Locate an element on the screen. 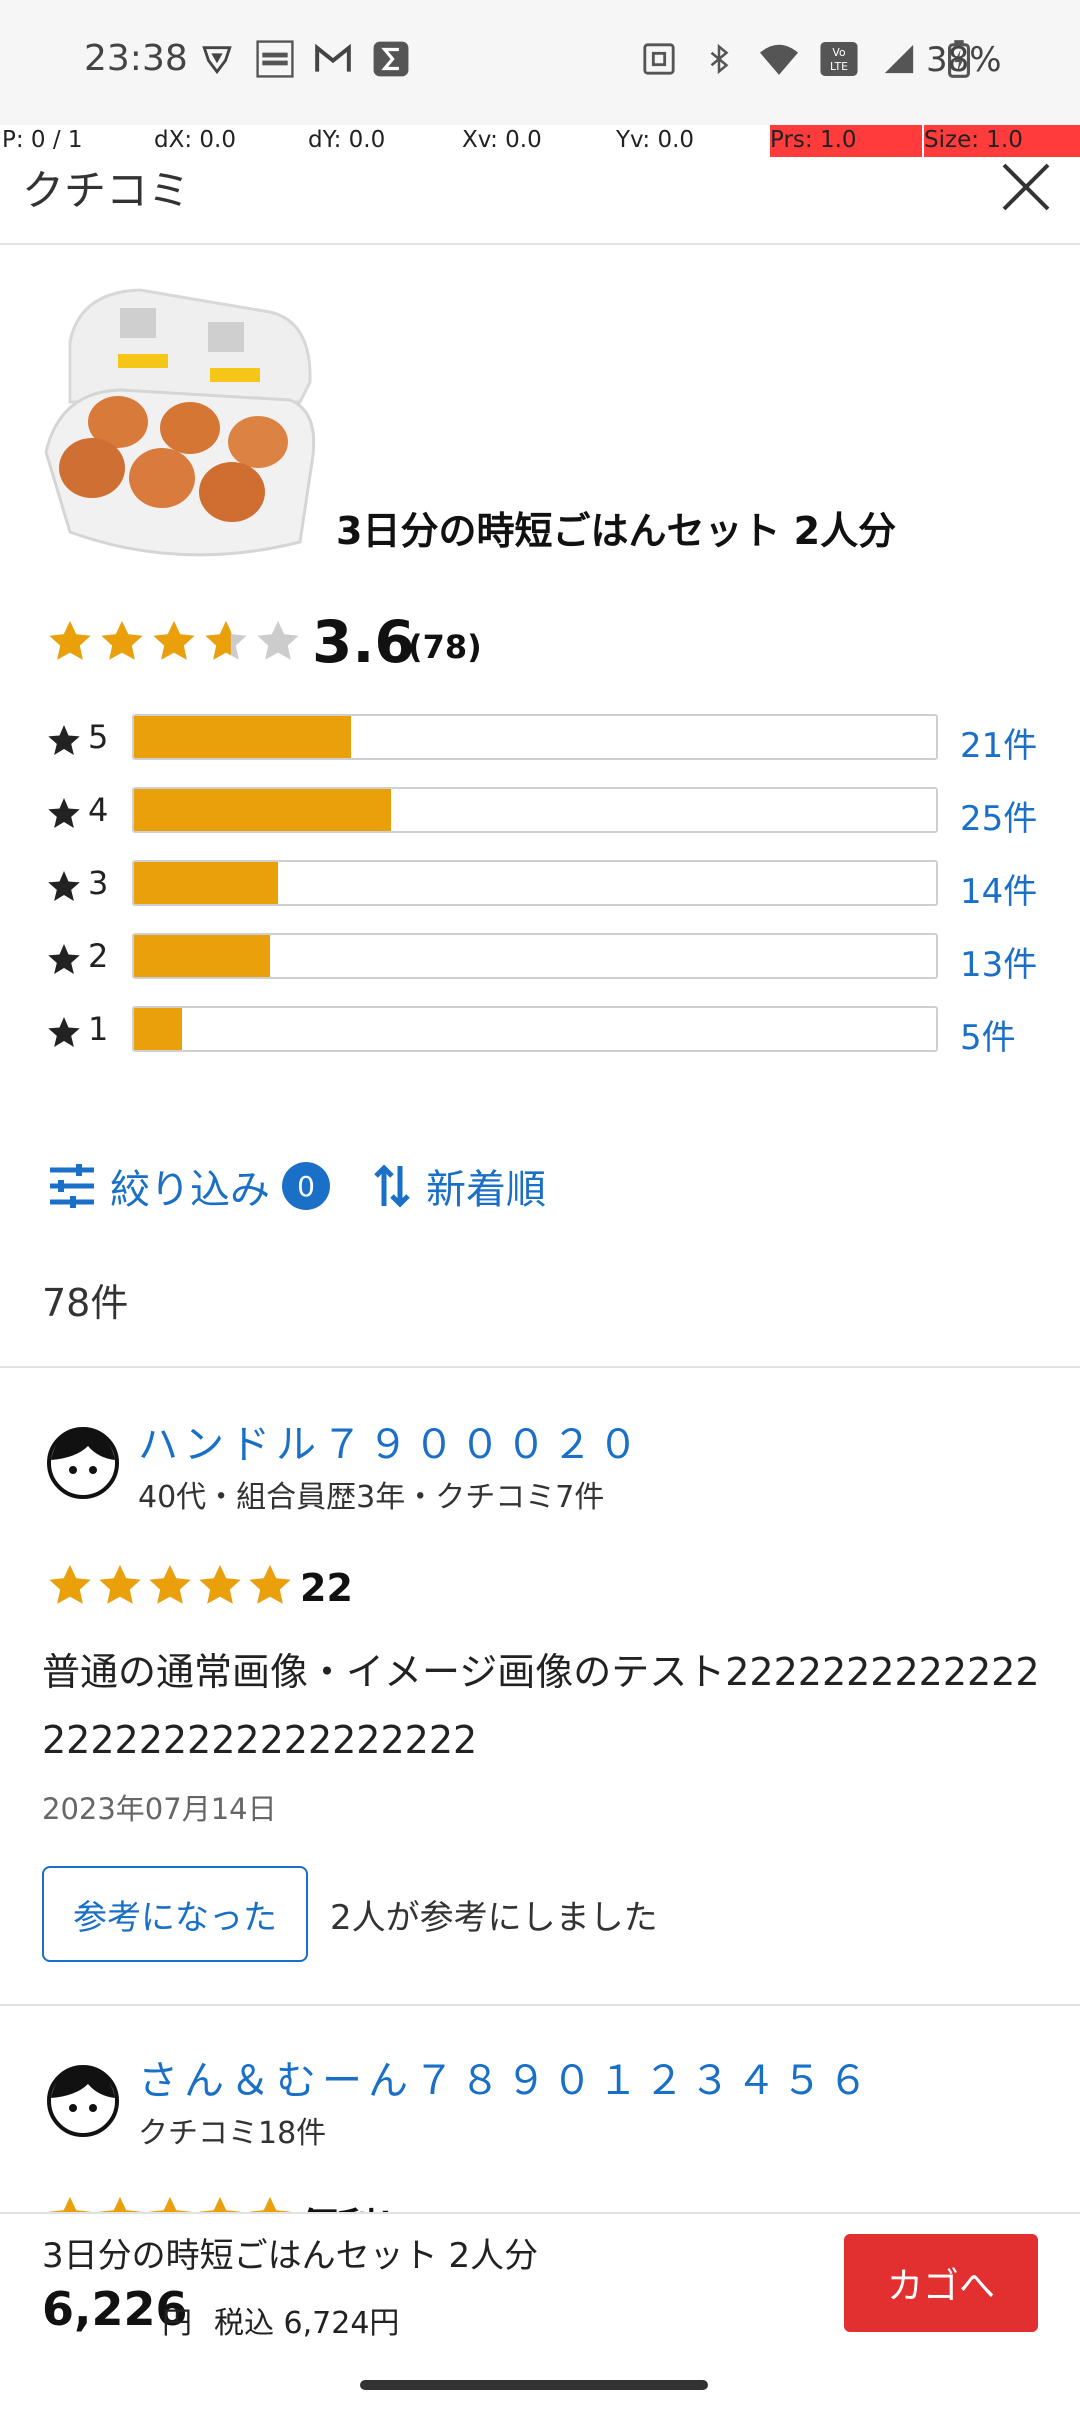  svg-text: Vo is located at coordinates (839, 52).